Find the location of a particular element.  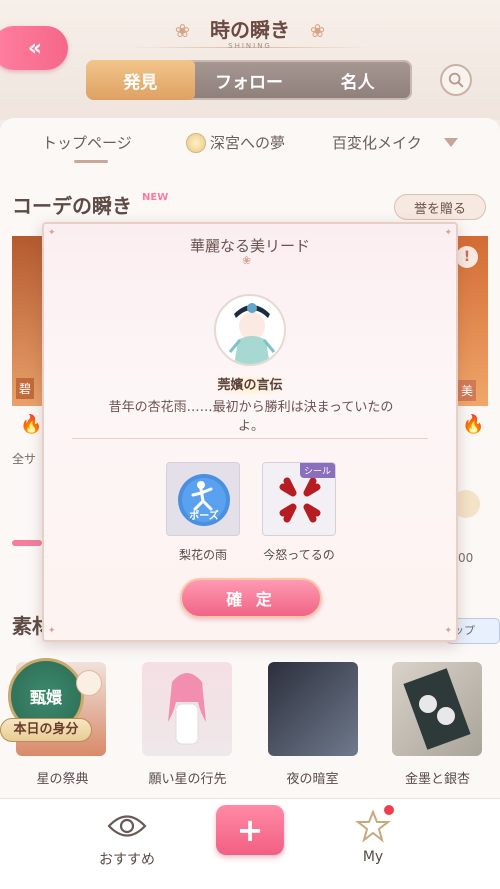

character-avatar is located at coordinates (250, 330).